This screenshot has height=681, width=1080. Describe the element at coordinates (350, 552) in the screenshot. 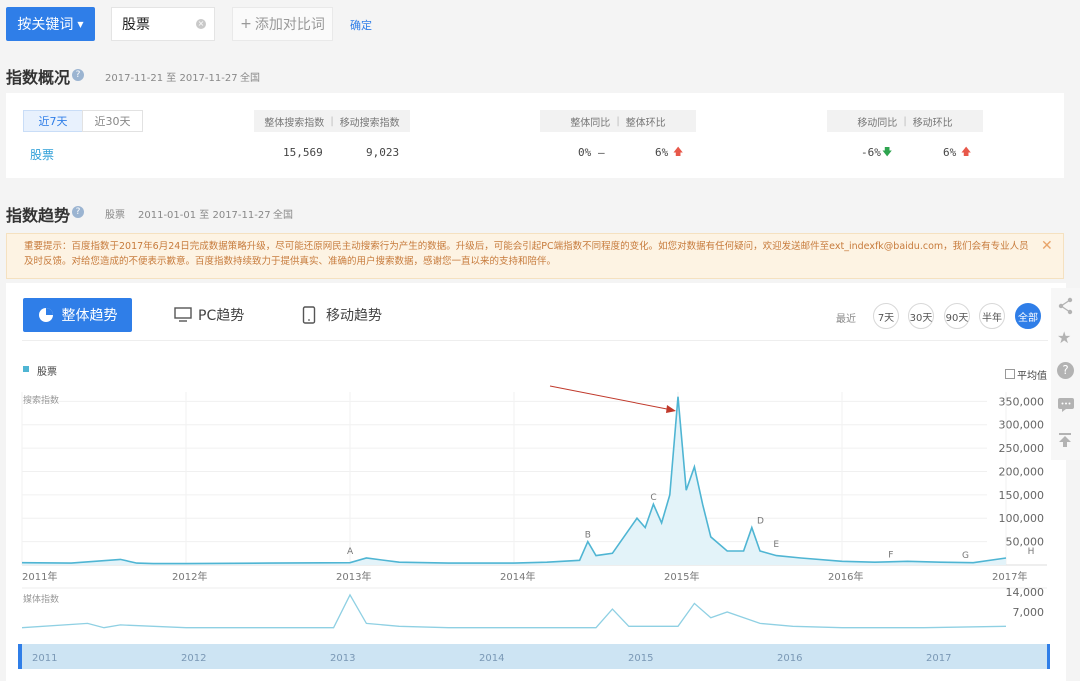

I see `annotation-label: A` at that location.